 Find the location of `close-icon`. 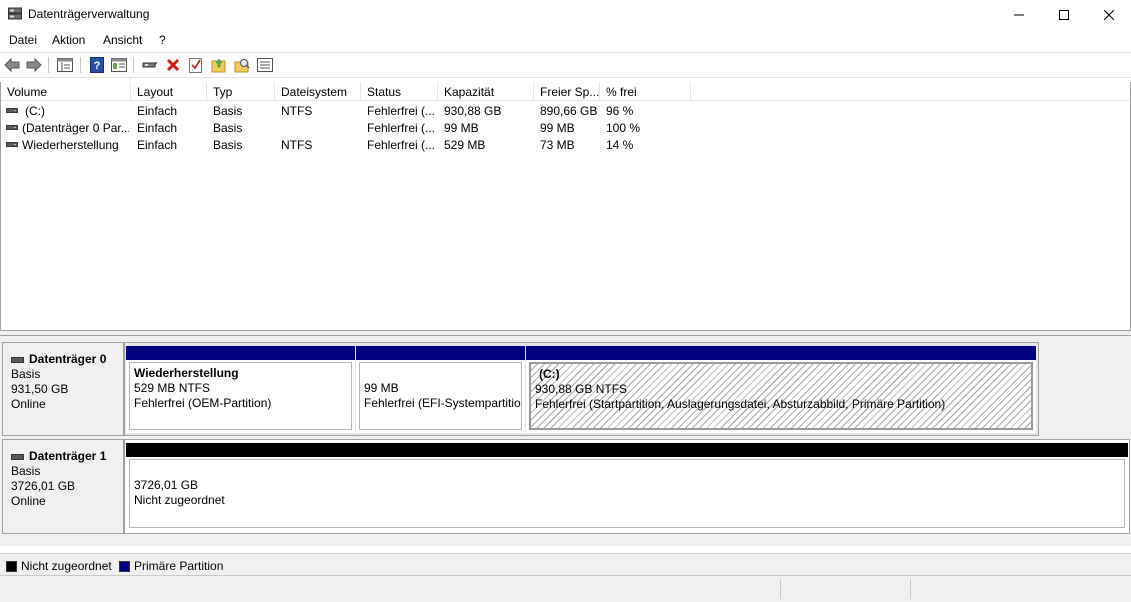

close-icon is located at coordinates (1109, 15).